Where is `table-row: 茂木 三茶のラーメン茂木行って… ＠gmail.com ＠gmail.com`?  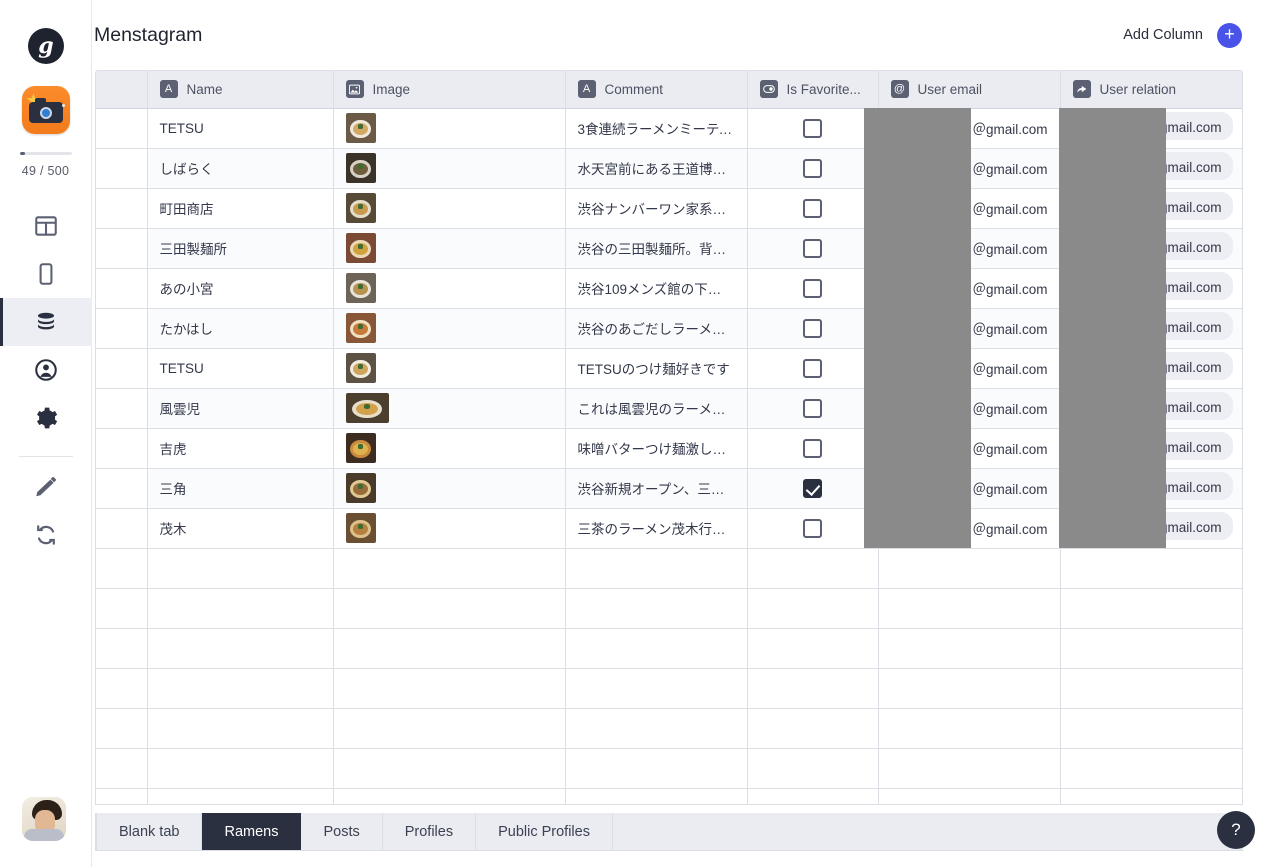
table-row: 茂木 三茶のラーメン茂木行って… ＠gmail.com ＠gmail.com is located at coordinates (669, 528).